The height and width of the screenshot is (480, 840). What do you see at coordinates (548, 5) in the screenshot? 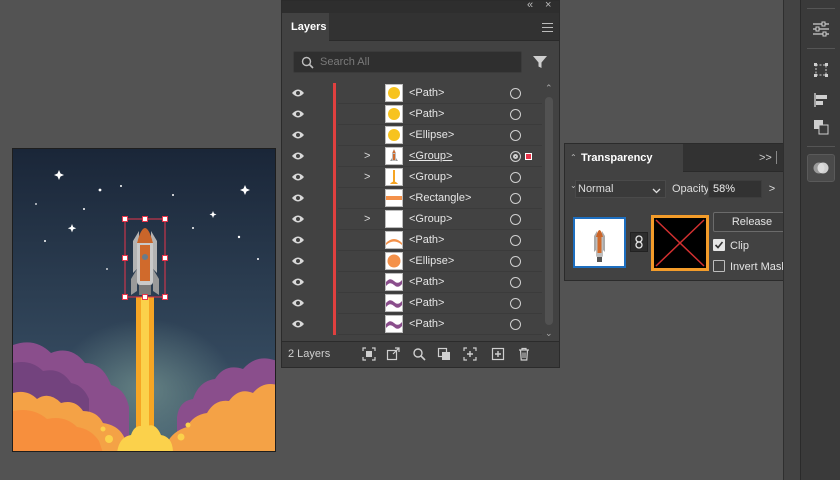
I see `close-panel-button: ×` at bounding box center [548, 5].